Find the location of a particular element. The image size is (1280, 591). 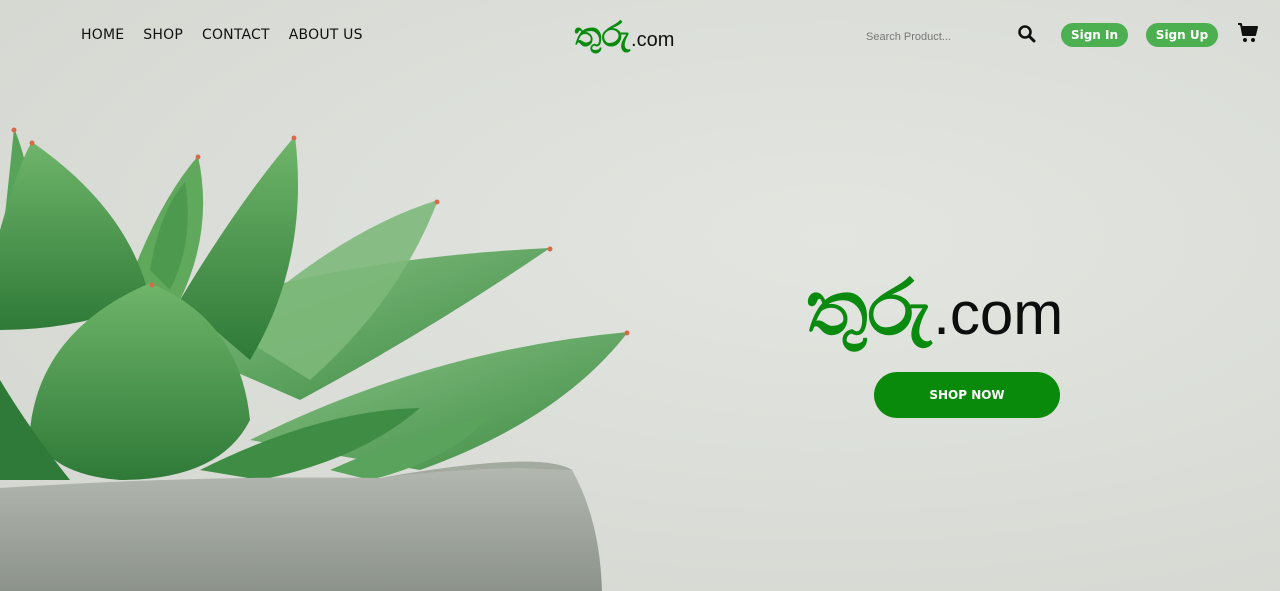

shopping-cart-icon is located at coordinates (1248, 33).